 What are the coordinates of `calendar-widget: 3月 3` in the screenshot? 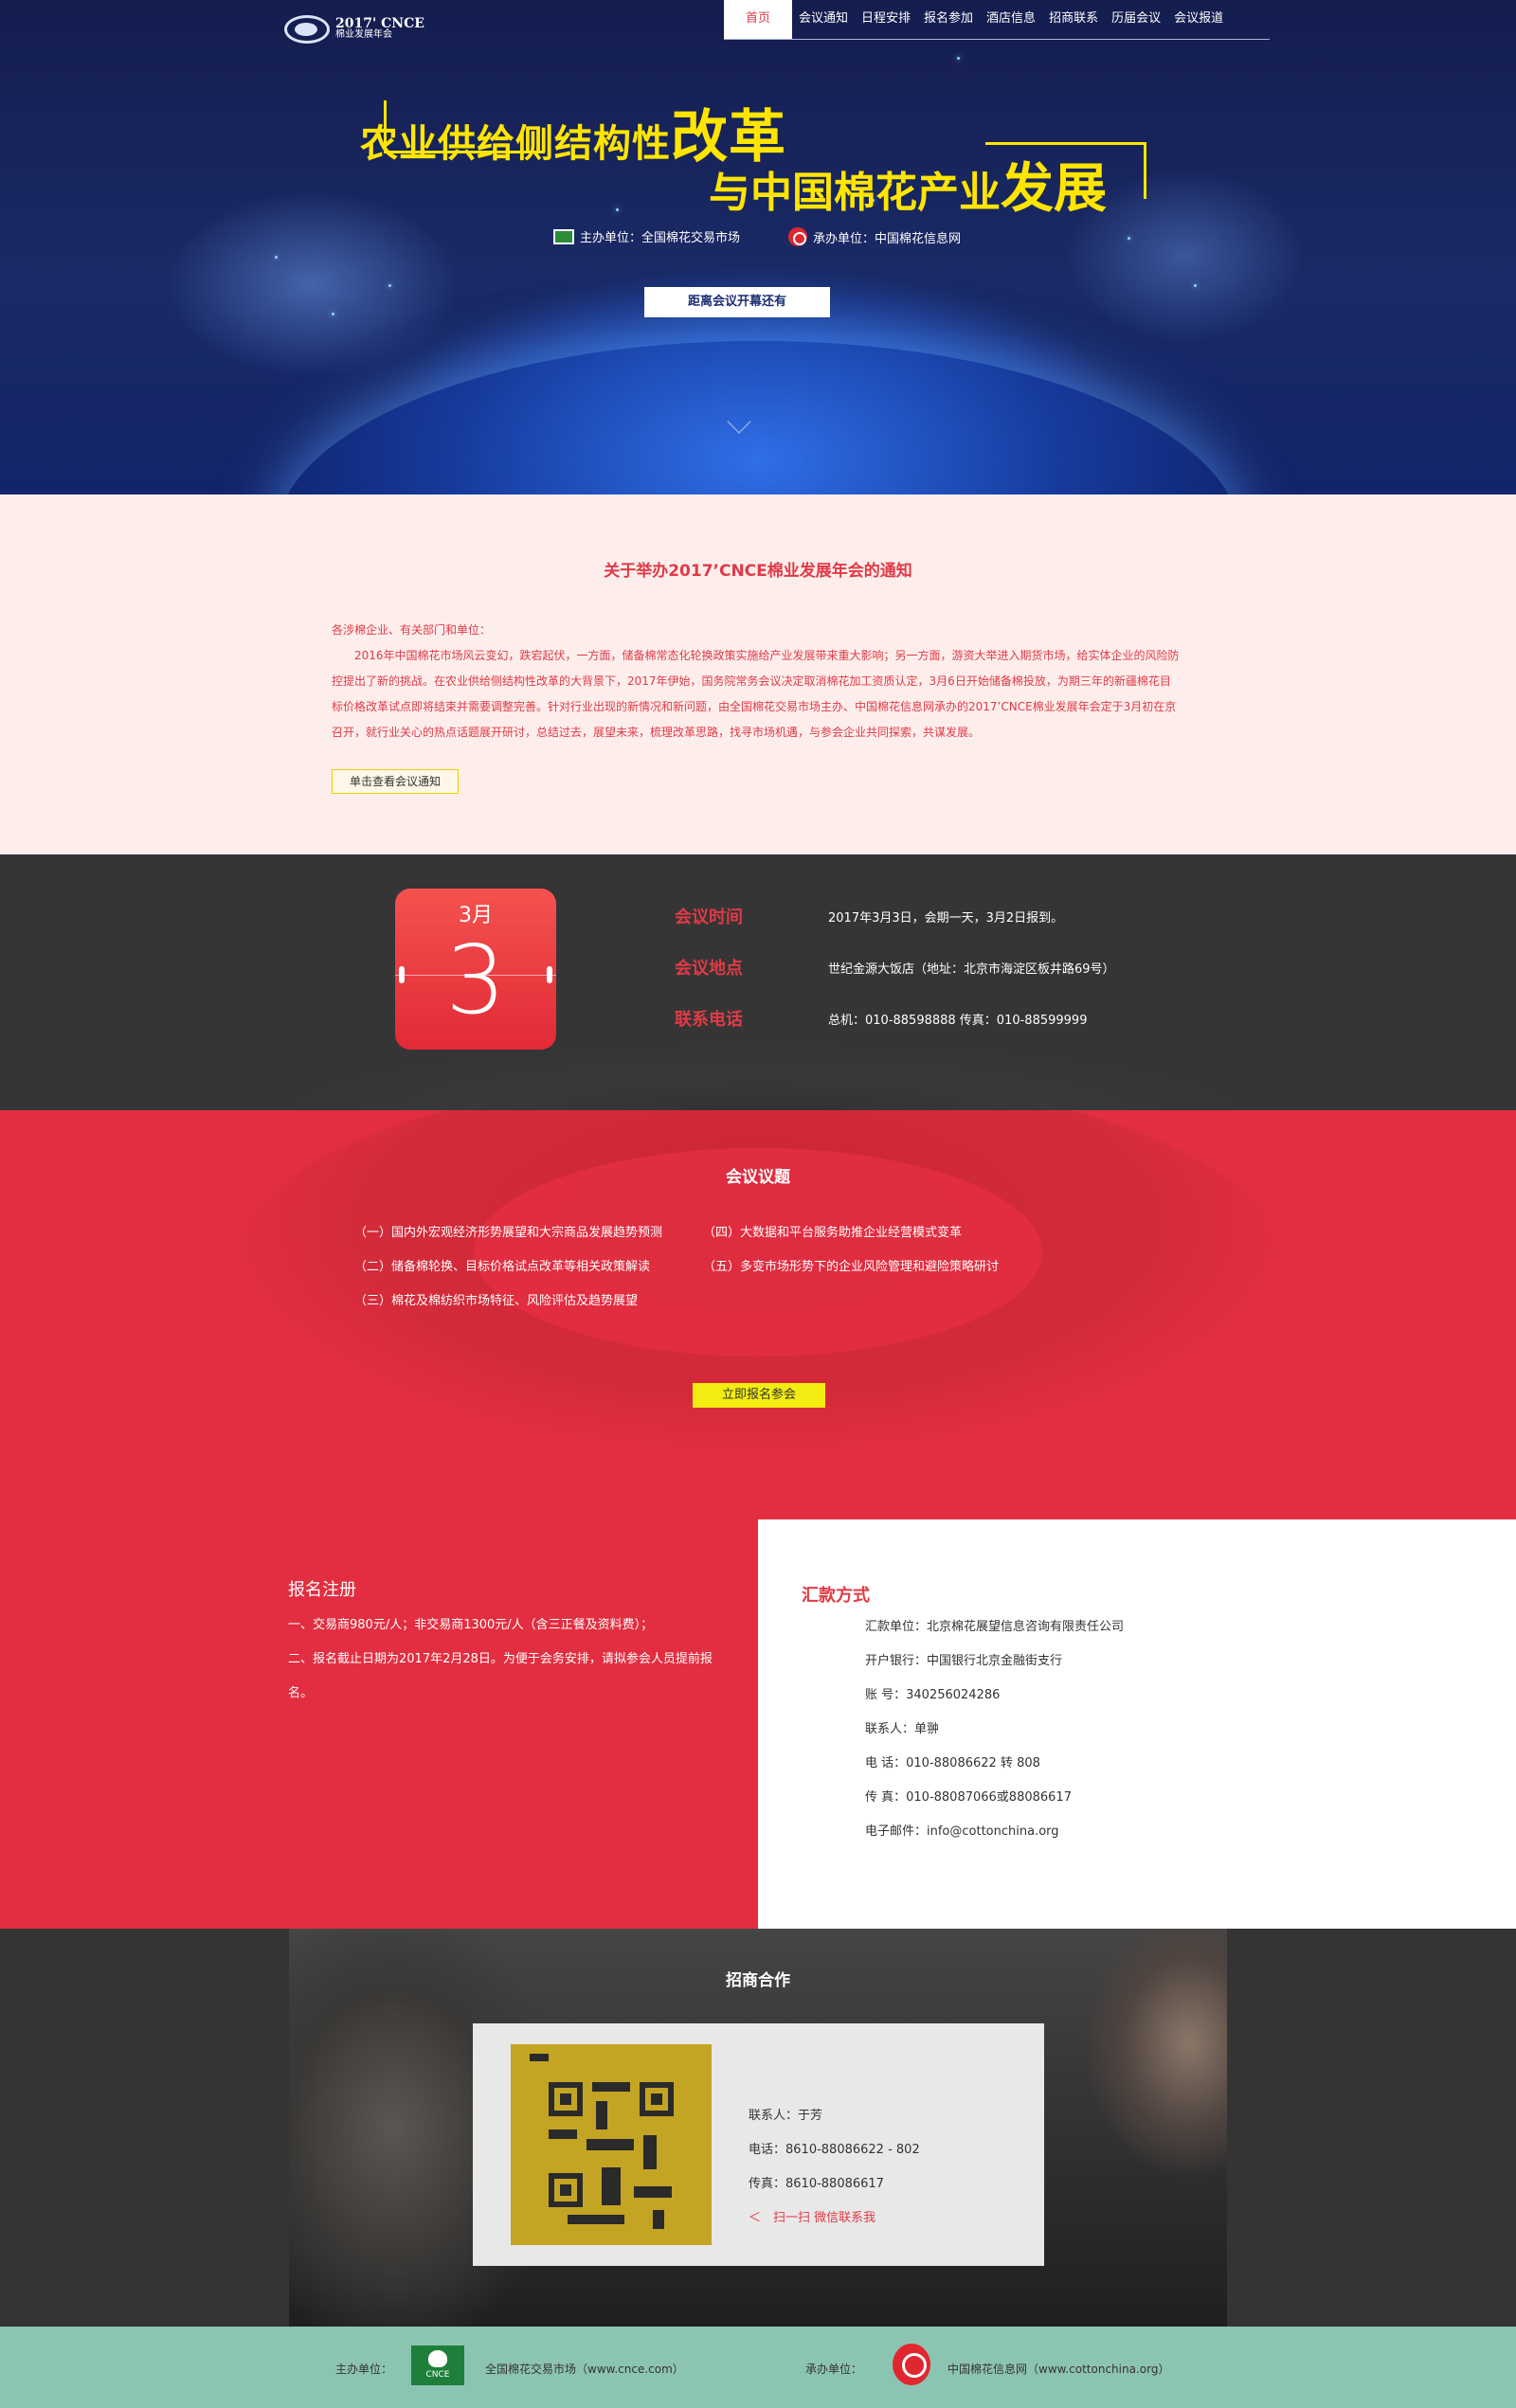 It's located at (475, 969).